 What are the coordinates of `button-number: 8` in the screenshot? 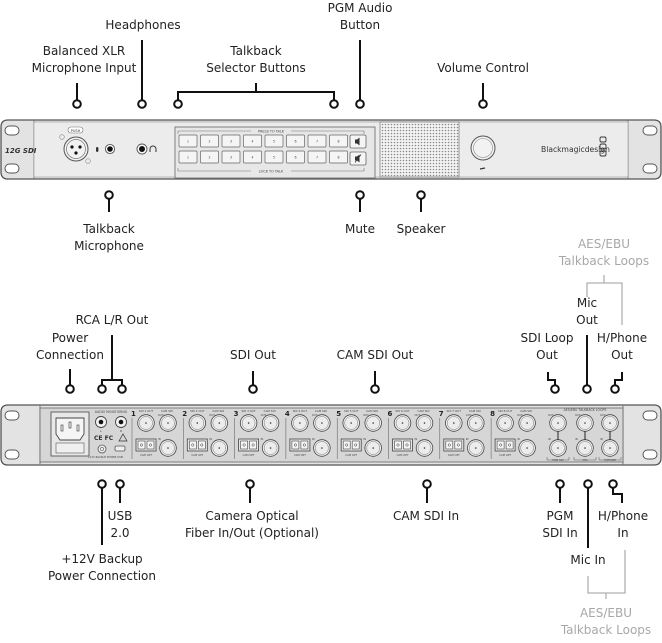 It's located at (338, 142).